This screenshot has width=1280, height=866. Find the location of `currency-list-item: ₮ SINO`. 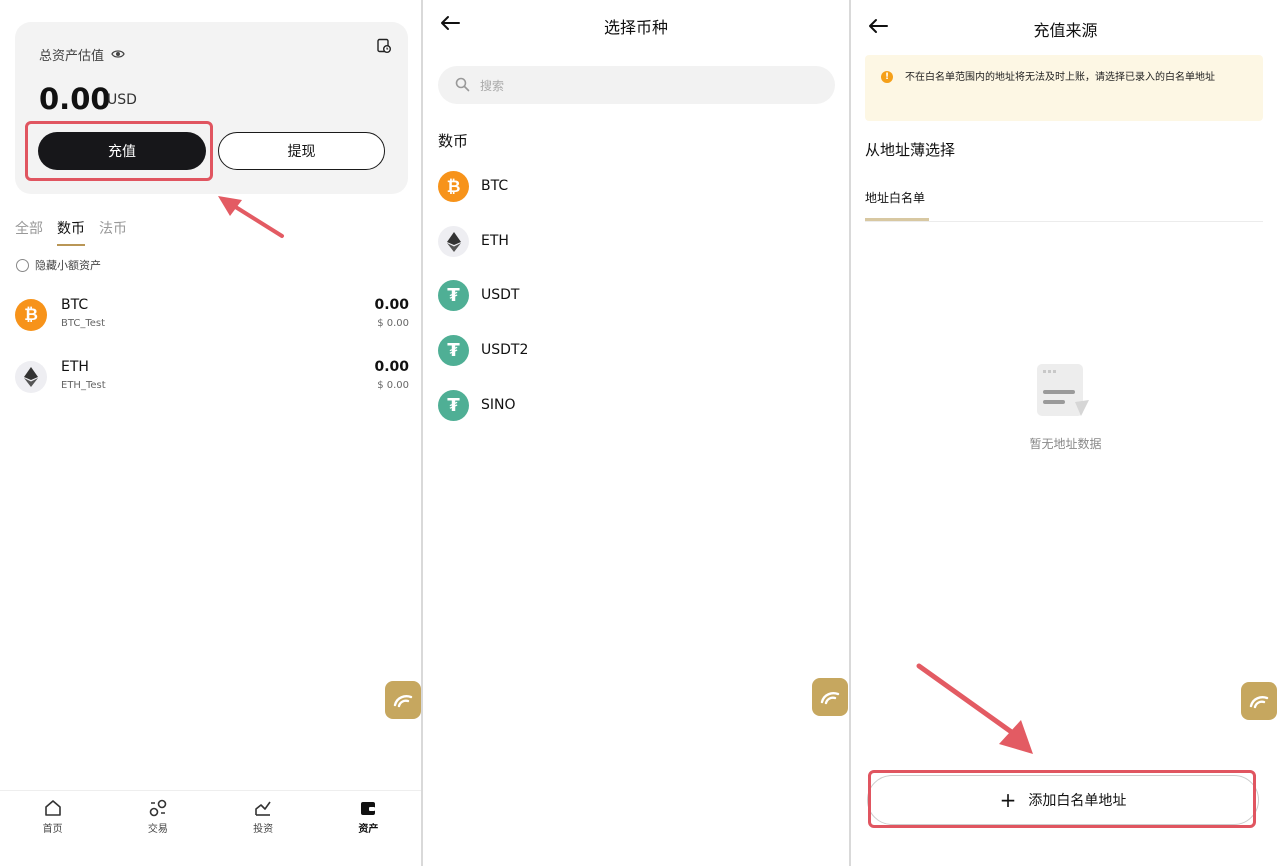

currency-list-item: ₮ SINO is located at coordinates (636, 406).